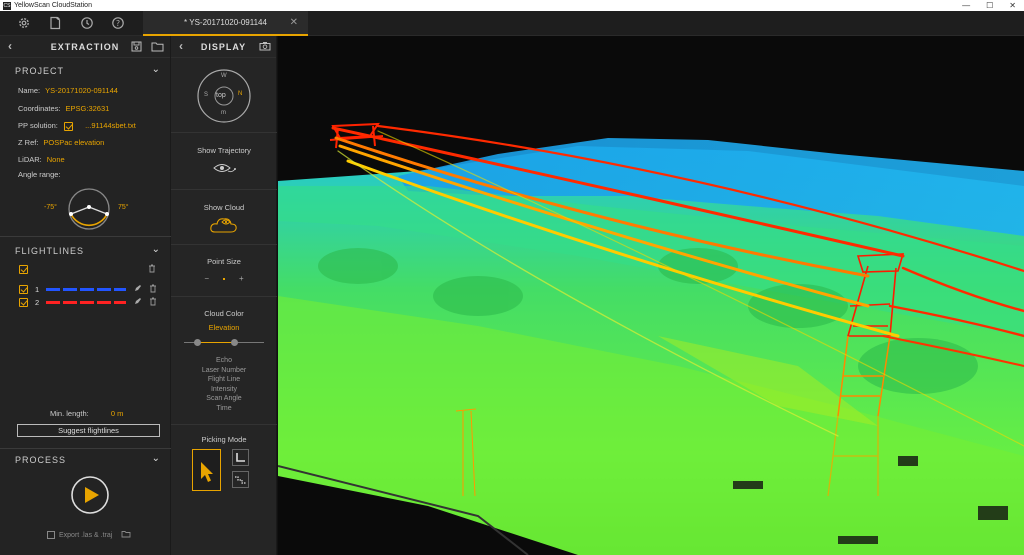 The width and height of the screenshot is (1024, 555). I want to click on angle-range-dial, so click(89, 209).